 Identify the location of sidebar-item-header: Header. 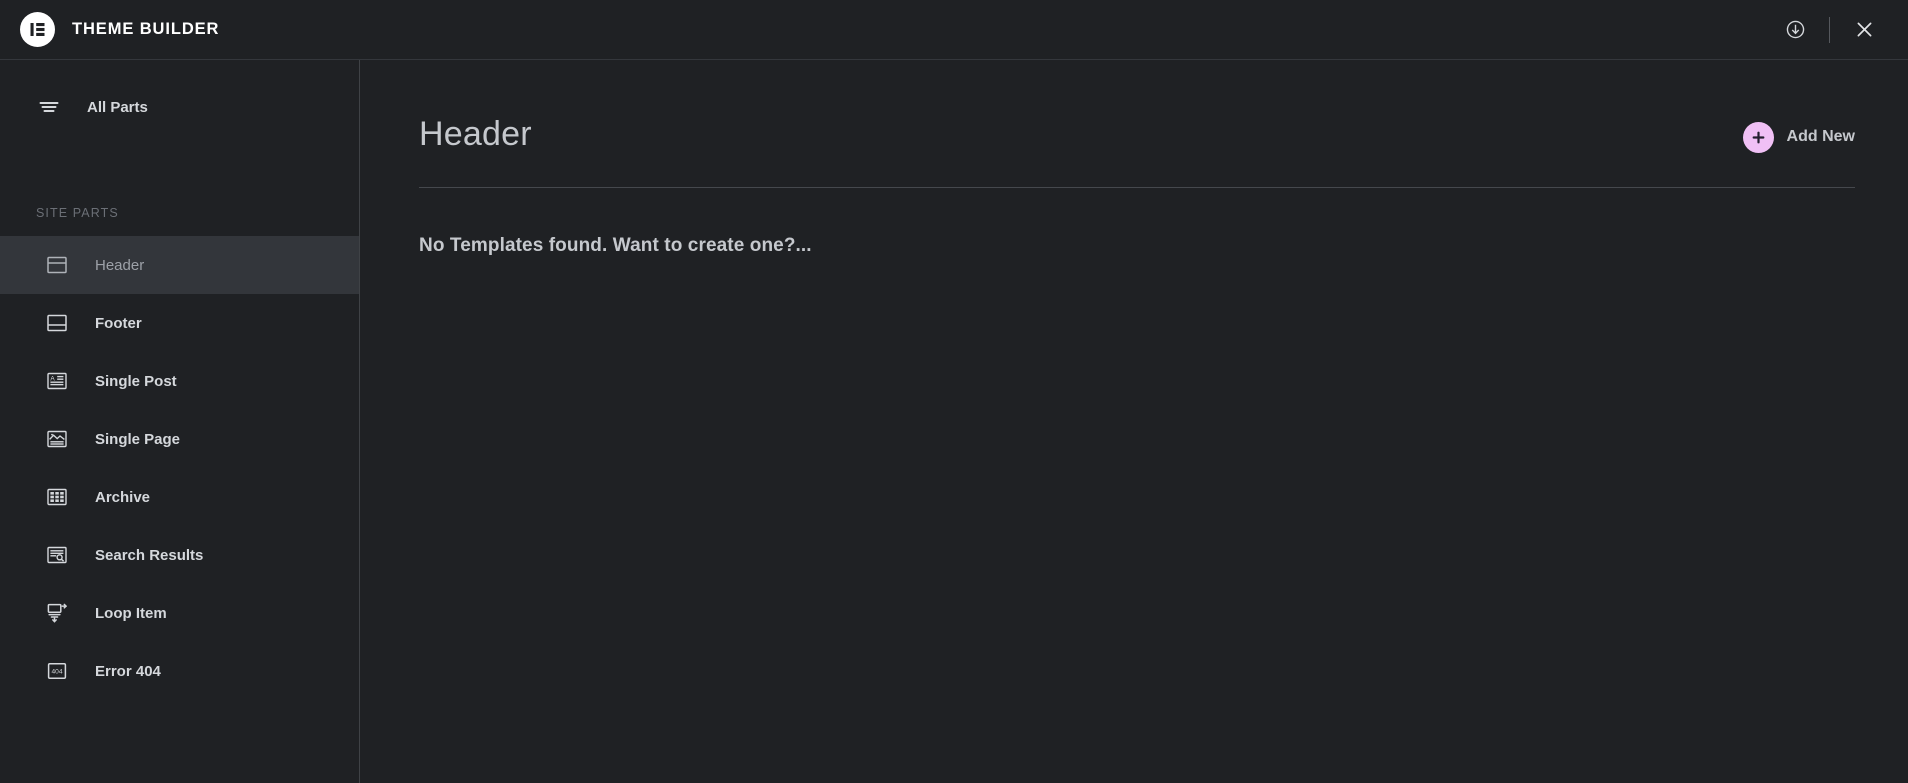
(179, 265).